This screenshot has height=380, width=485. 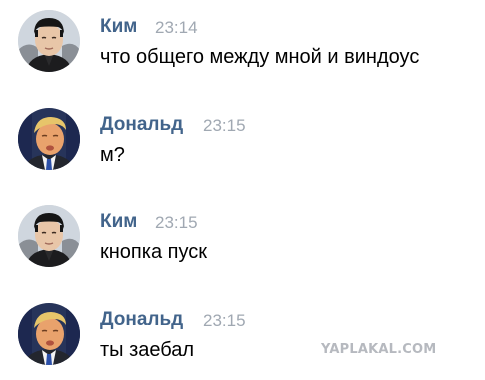 I want to click on message-text: что общего между мной и виндоус, so click(x=260, y=57).